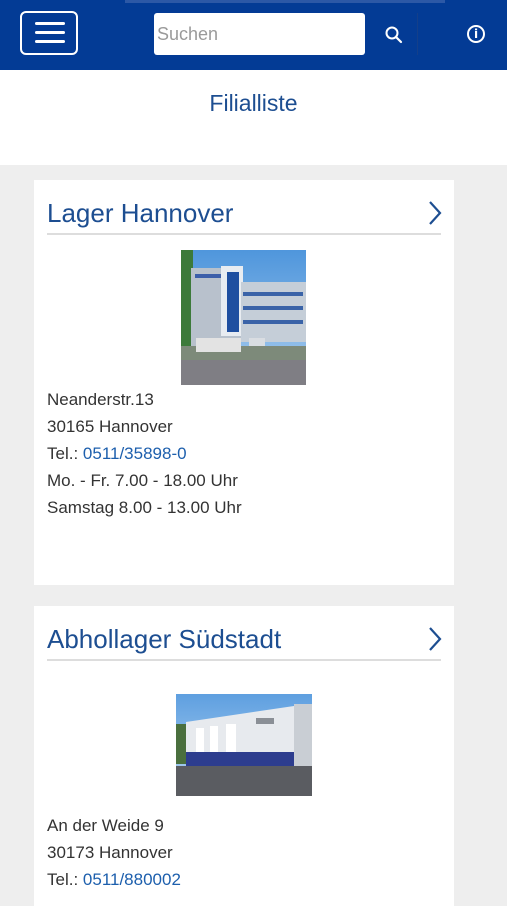 The height and width of the screenshot is (906, 507). I want to click on branch-street: An der Weide 9, so click(105, 825).